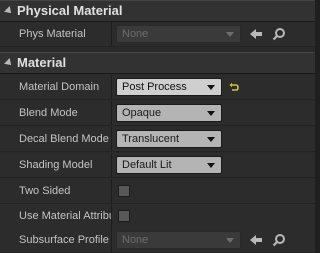 The height and width of the screenshot is (253, 320). I want to click on property-row-phys-material: Phys Material None, so click(157, 34).